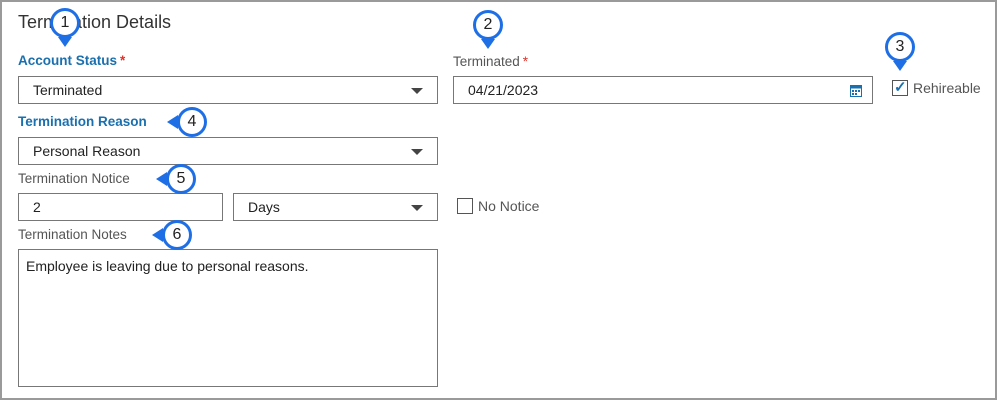 The height and width of the screenshot is (400, 997). What do you see at coordinates (37, 207) in the screenshot?
I see `notice-amount-value: 2` at bounding box center [37, 207].